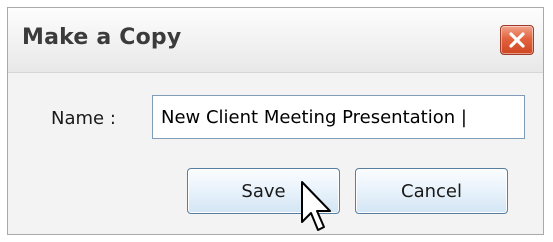 The height and width of the screenshot is (242, 553). Describe the element at coordinates (263, 191) in the screenshot. I see `save-button: Save` at that location.